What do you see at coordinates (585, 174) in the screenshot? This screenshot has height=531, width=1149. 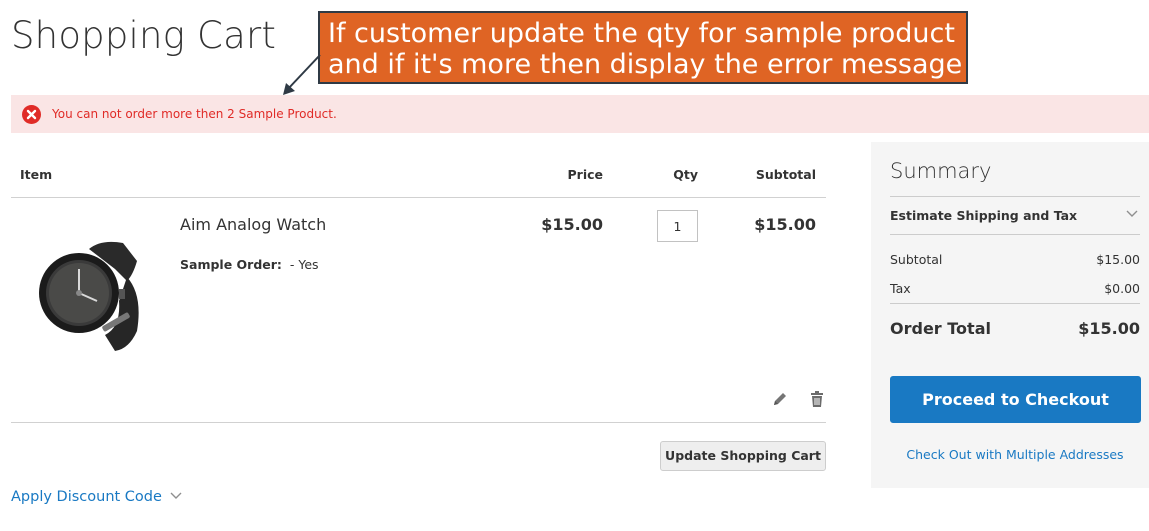 I see `column-header-price: Price` at bounding box center [585, 174].